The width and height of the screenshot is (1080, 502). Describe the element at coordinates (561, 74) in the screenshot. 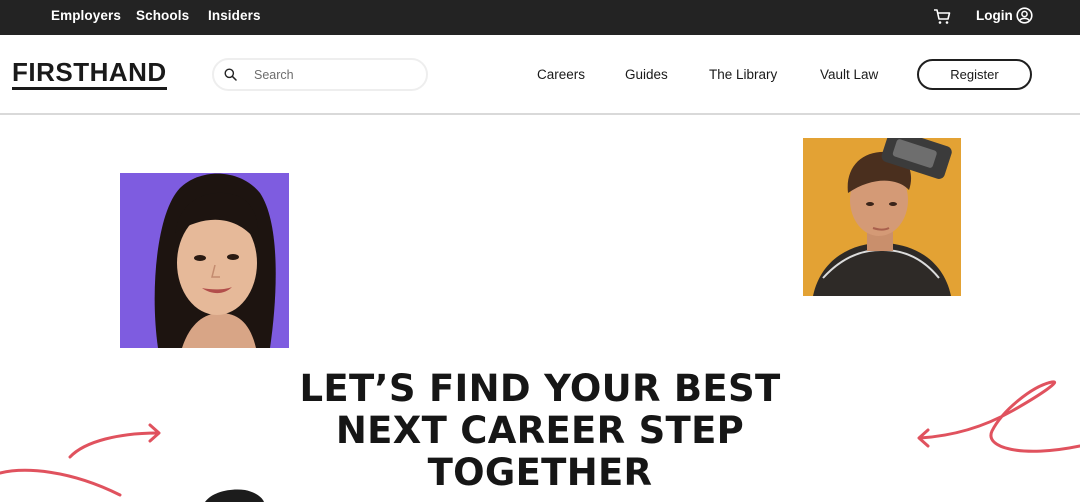

I see `nav-careers: Careers` at that location.